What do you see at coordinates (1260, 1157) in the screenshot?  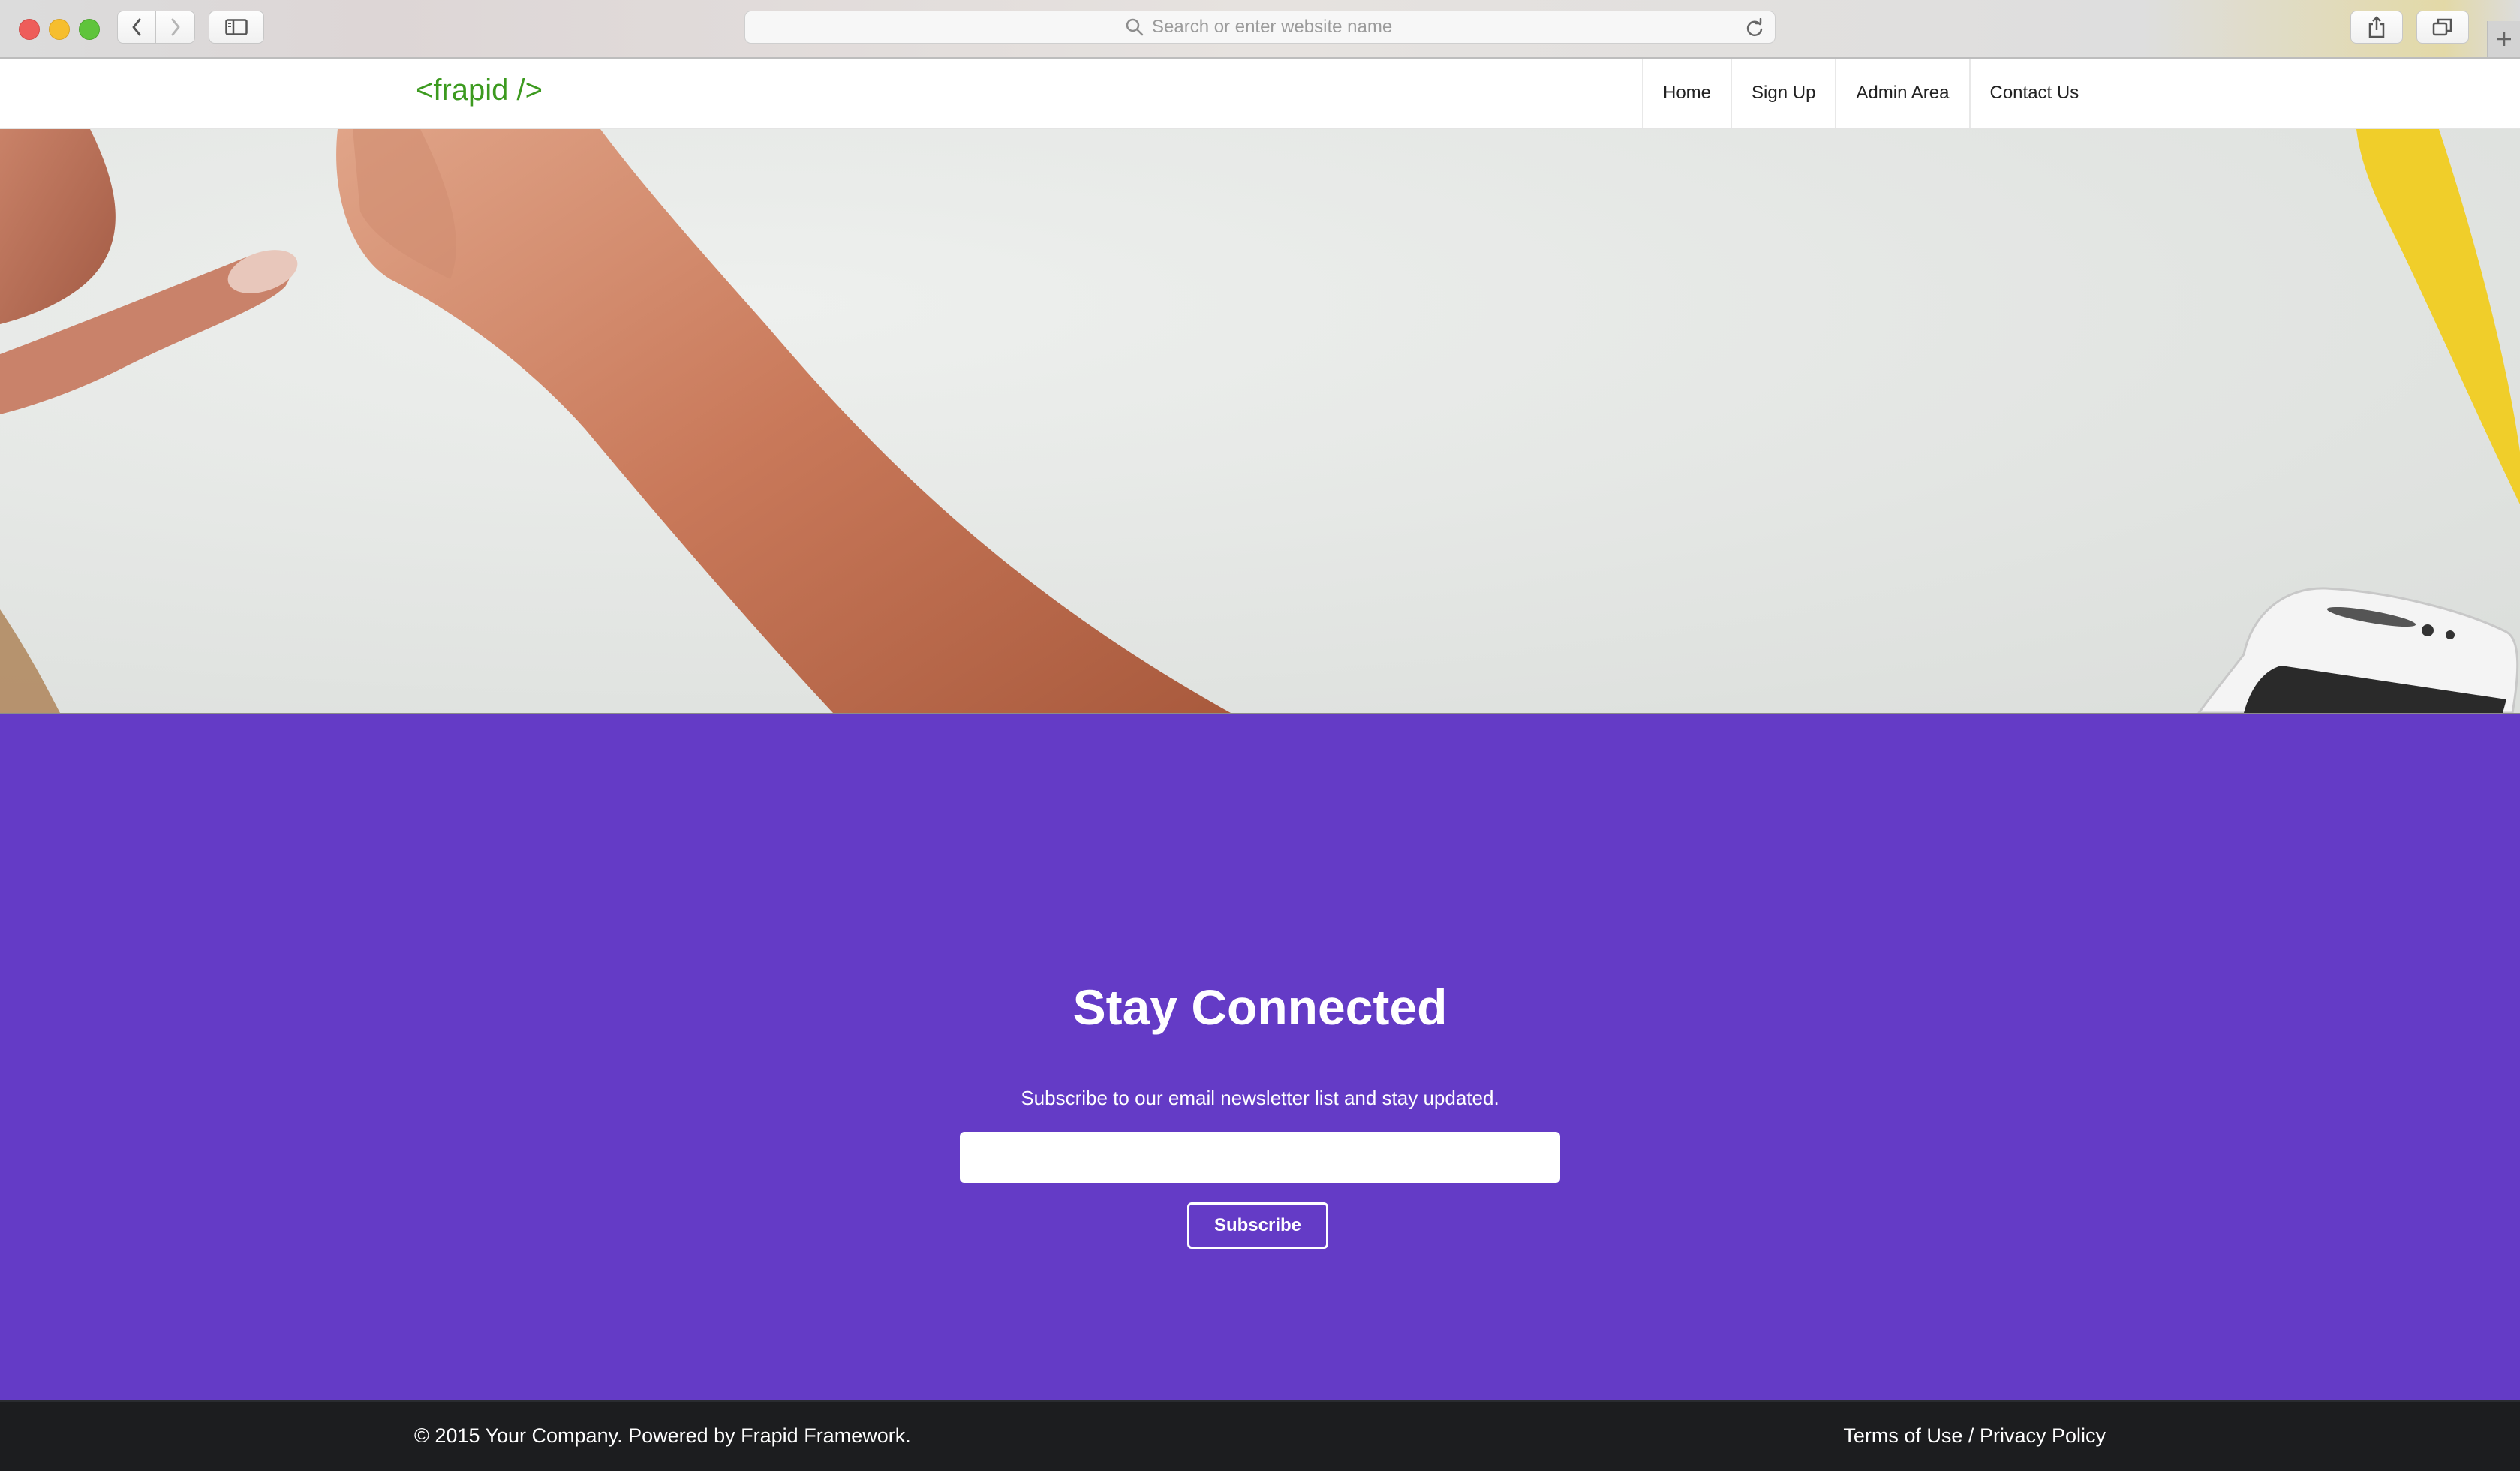 I see `email-input` at bounding box center [1260, 1157].